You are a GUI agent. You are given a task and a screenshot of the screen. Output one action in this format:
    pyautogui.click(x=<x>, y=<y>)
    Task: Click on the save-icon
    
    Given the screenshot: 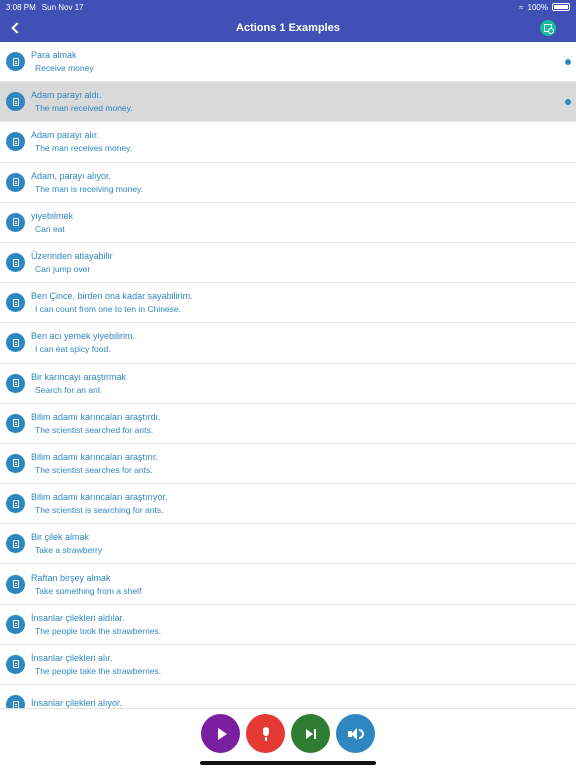 What is the action you would take?
    pyautogui.click(x=549, y=29)
    